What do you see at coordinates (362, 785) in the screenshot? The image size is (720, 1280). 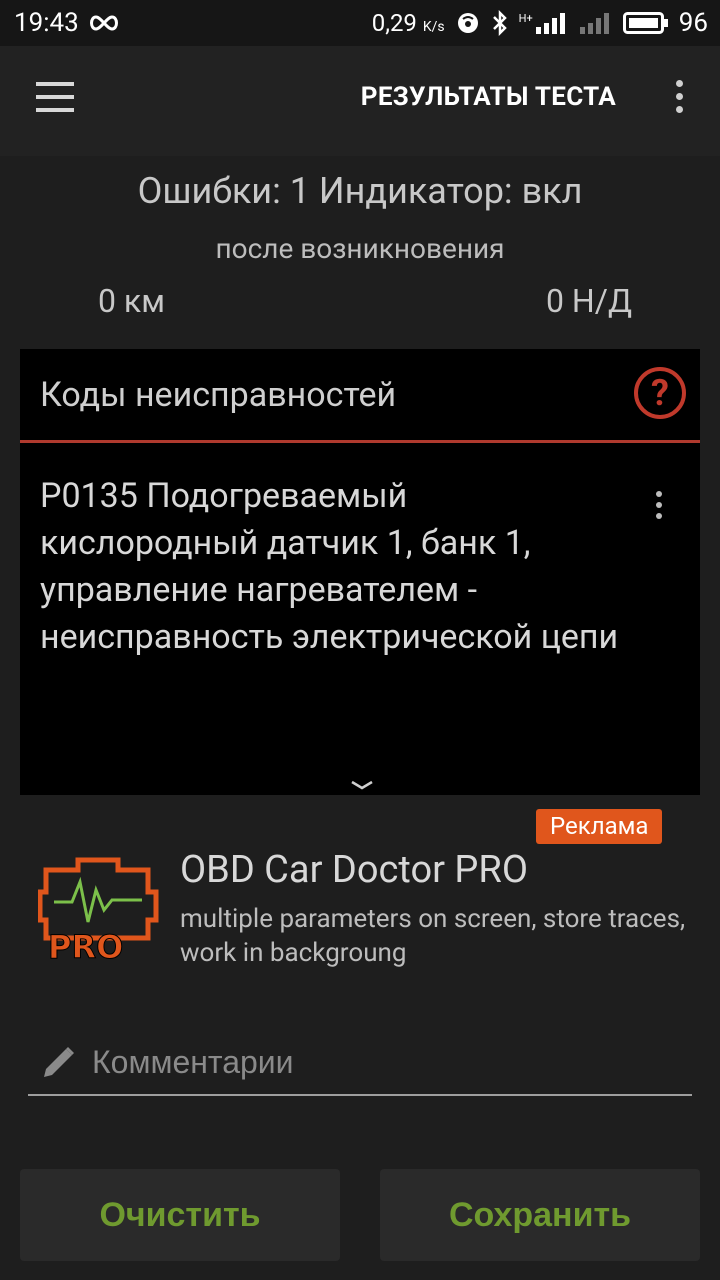 I see `chevron-down-icon` at bounding box center [362, 785].